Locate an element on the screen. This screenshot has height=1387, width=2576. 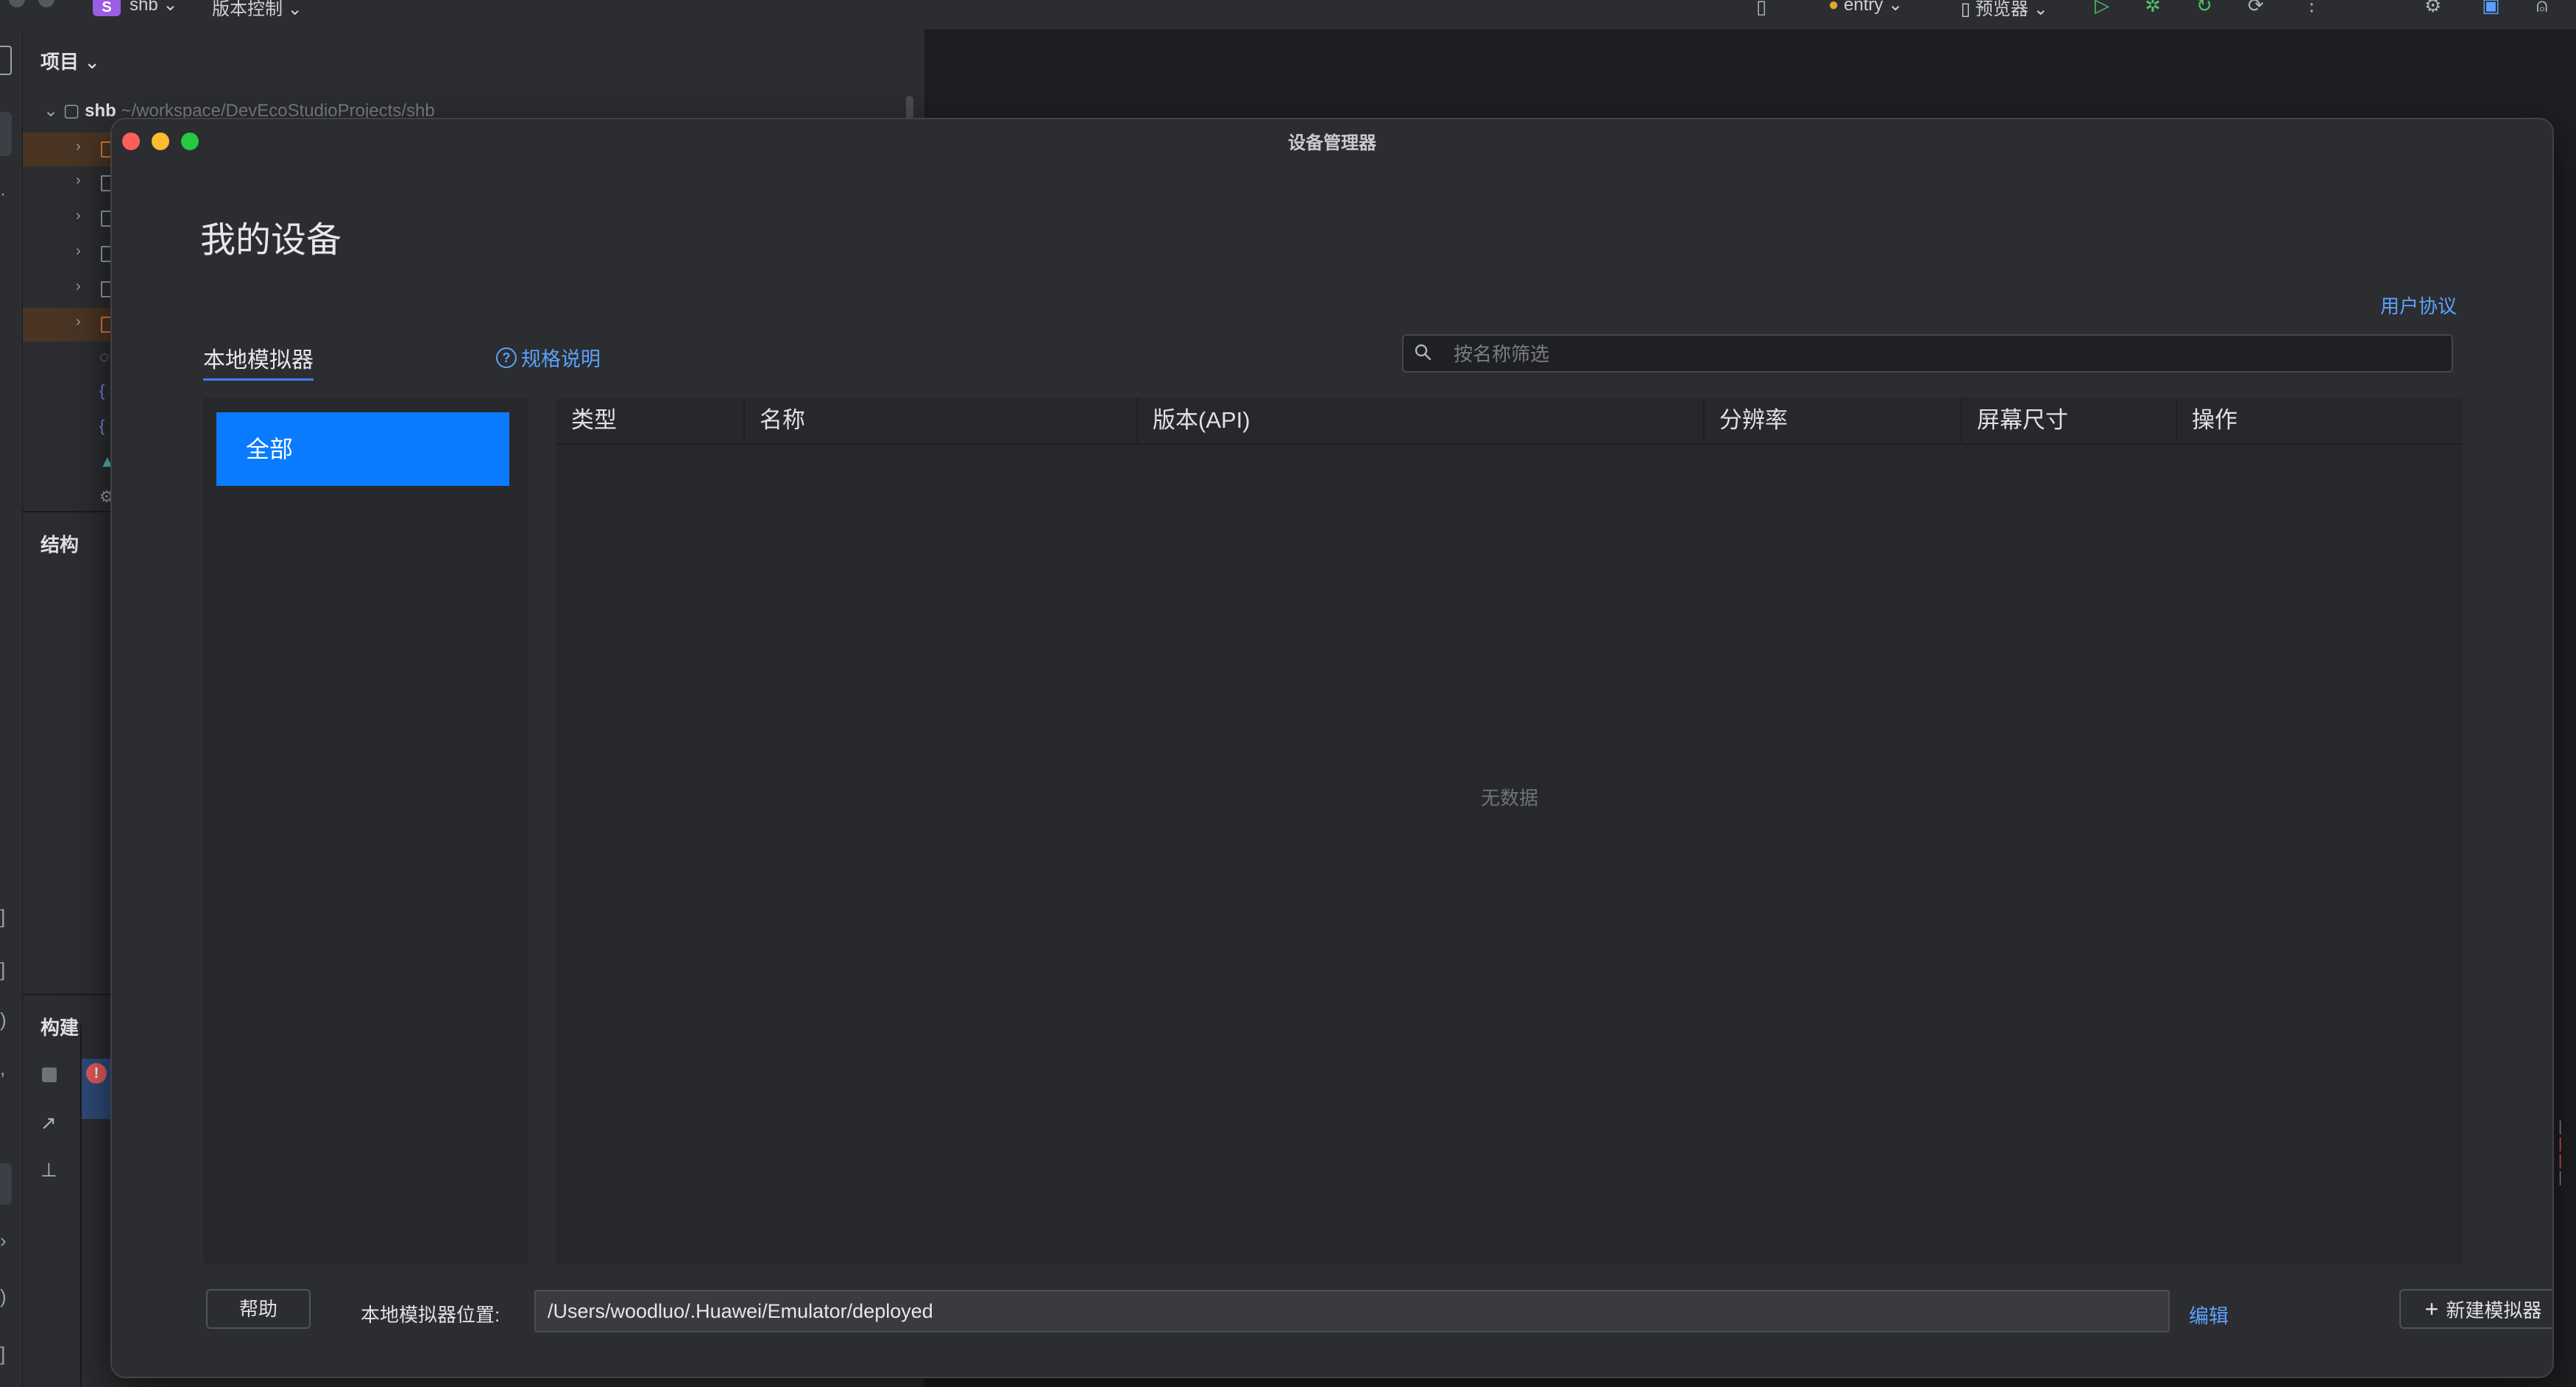
tab-local-emulator: 本地模拟器 is located at coordinates (258, 361).